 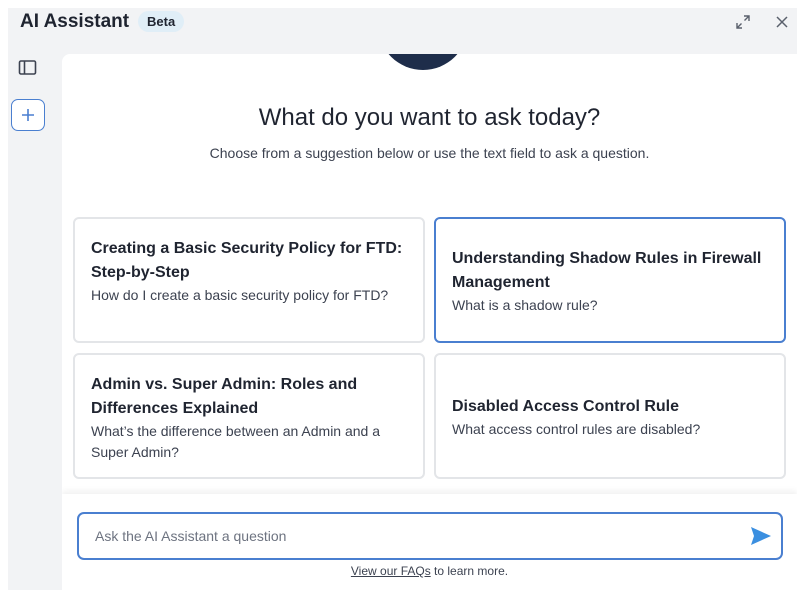 What do you see at coordinates (743, 22) in the screenshot?
I see `expand-icon` at bounding box center [743, 22].